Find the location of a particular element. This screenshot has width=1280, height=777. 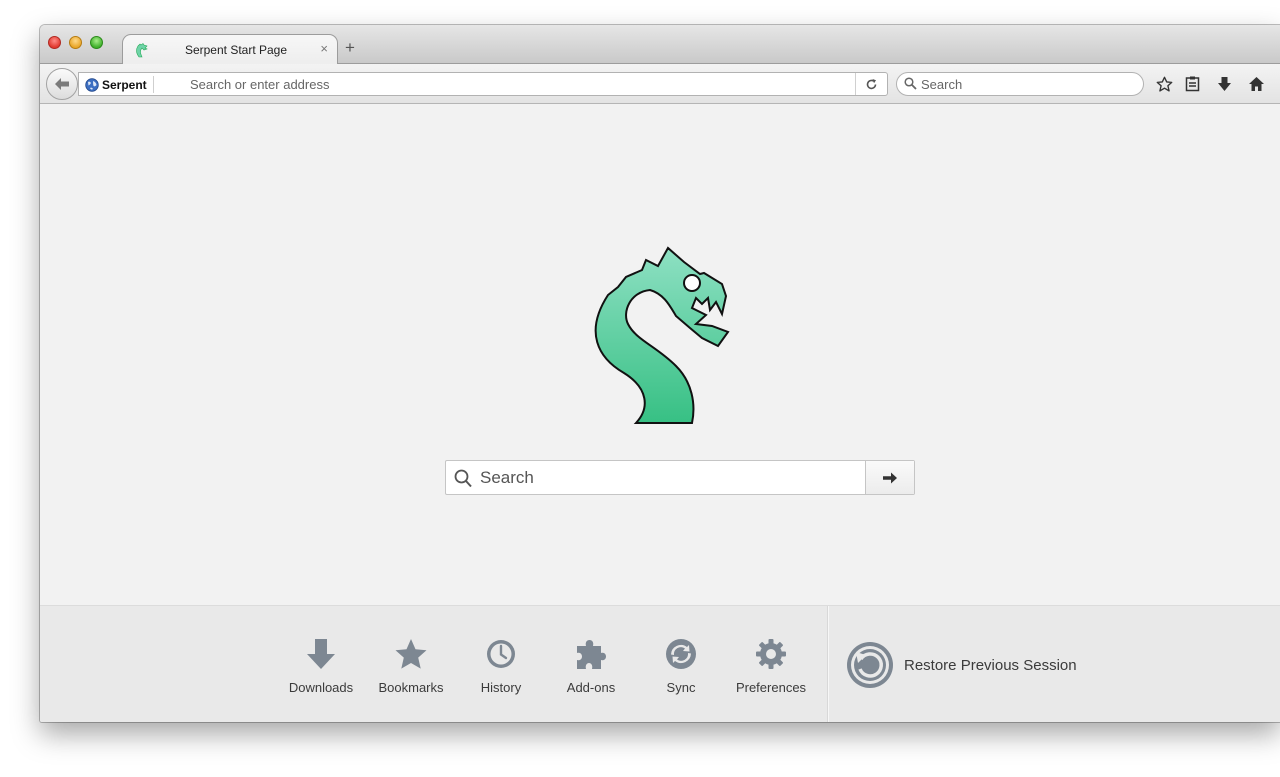

back-button is located at coordinates (62, 84).